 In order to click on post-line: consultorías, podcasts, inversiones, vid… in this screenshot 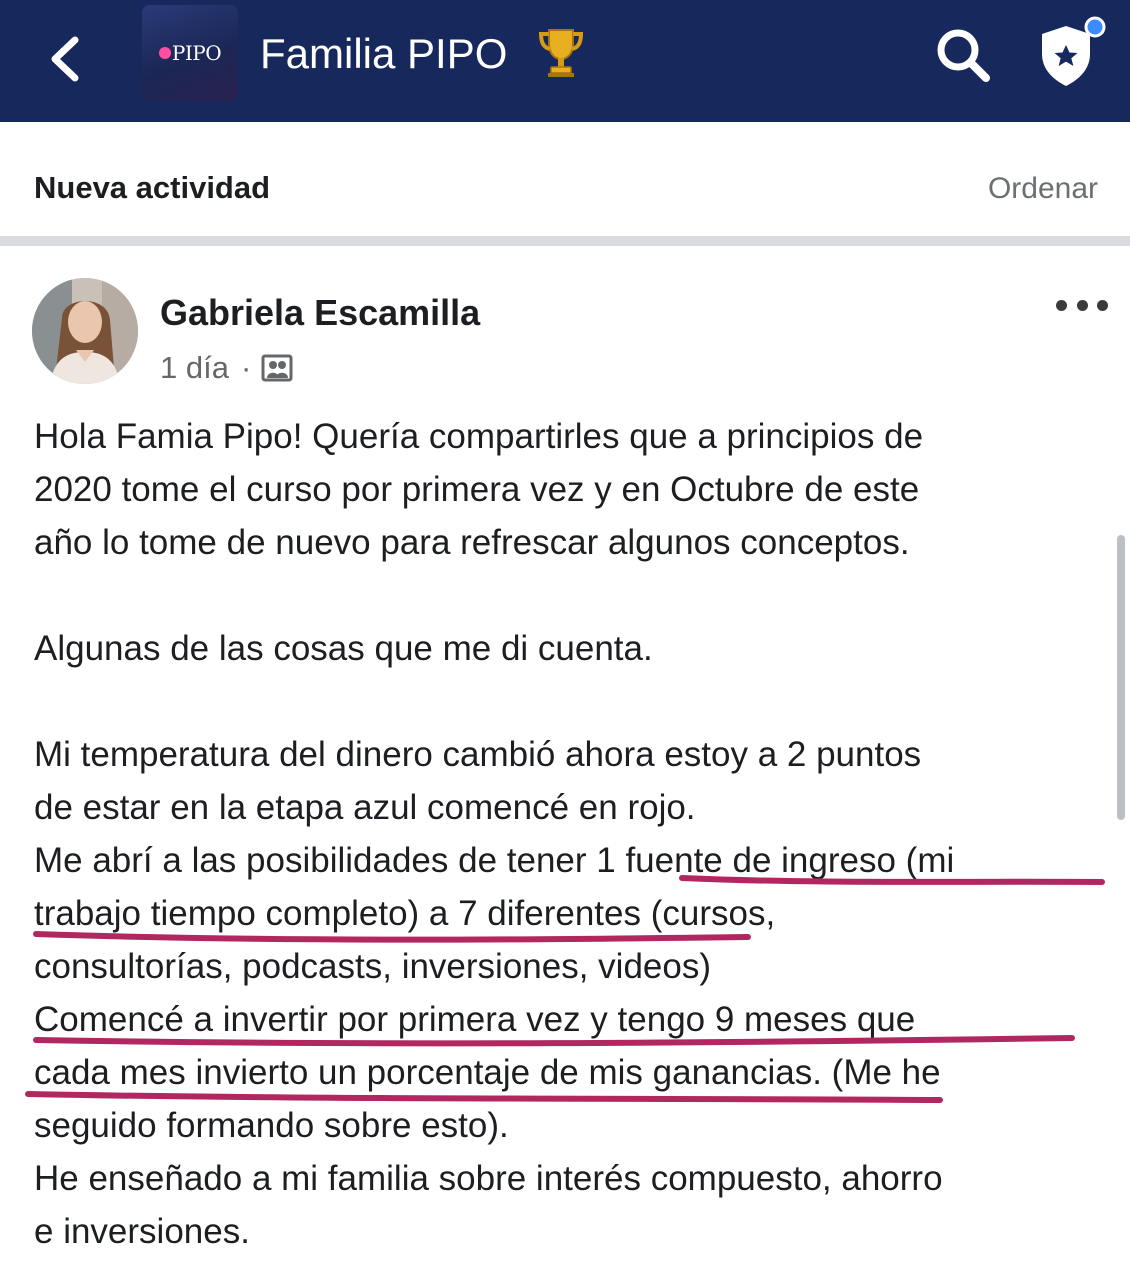, I will do `click(372, 966)`.